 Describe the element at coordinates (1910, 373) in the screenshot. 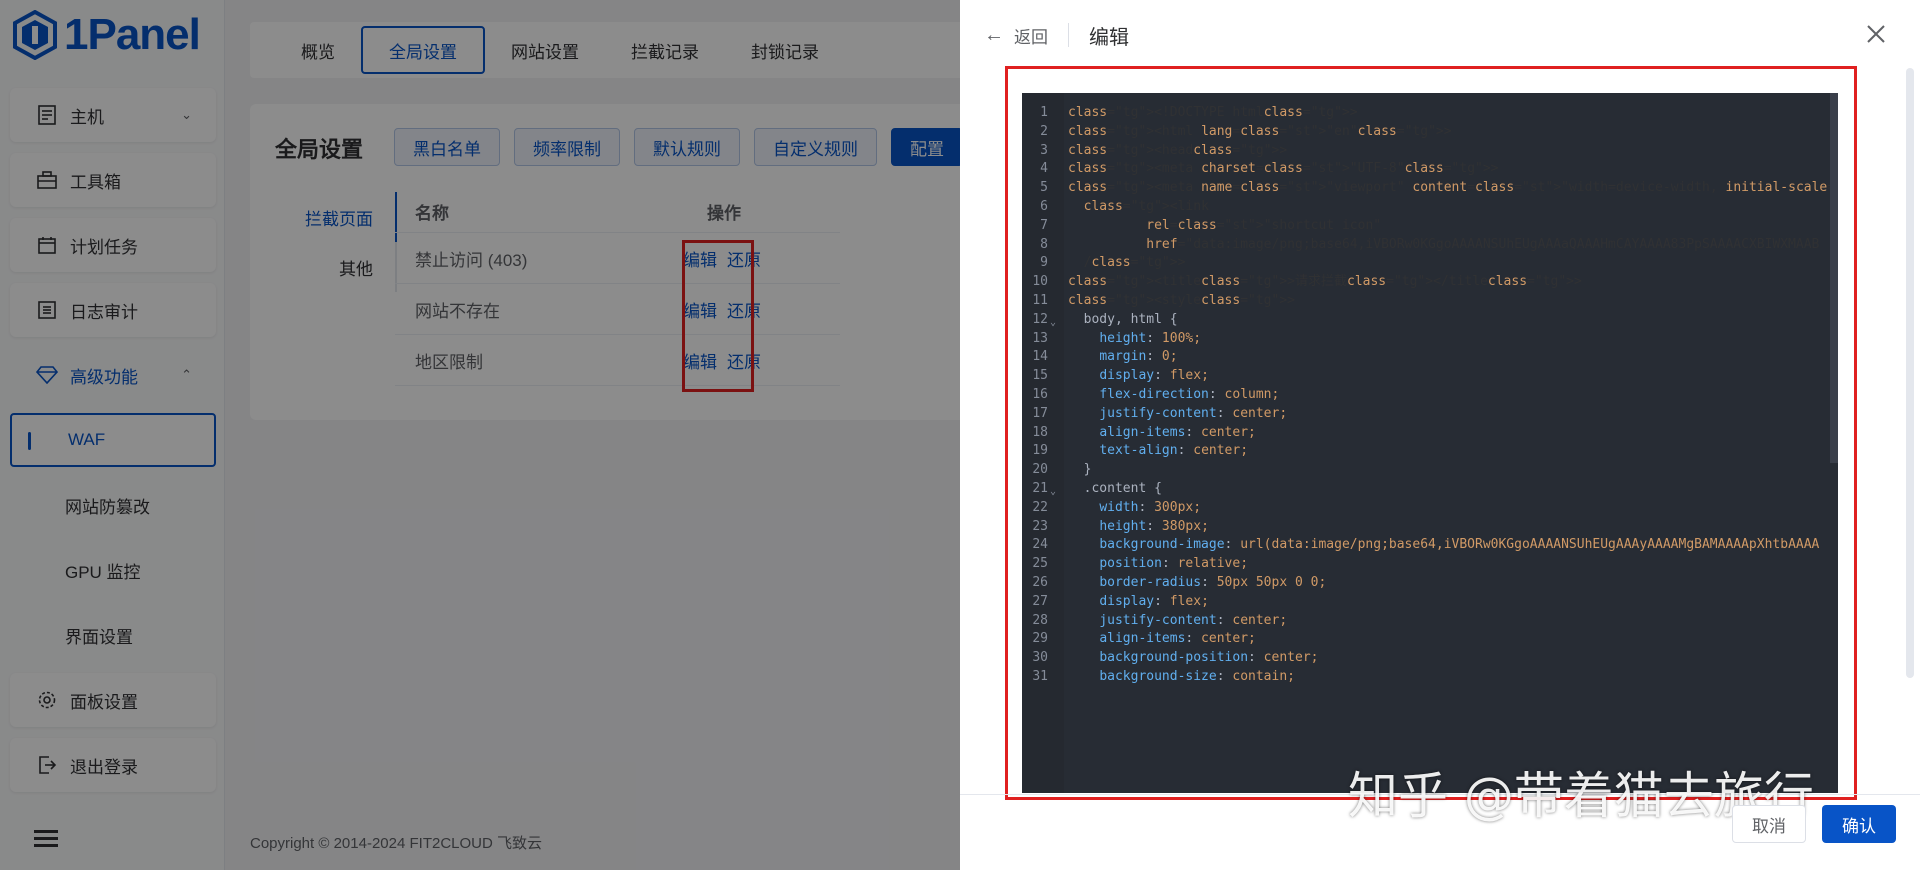

I see `drawer-scrollbar` at that location.